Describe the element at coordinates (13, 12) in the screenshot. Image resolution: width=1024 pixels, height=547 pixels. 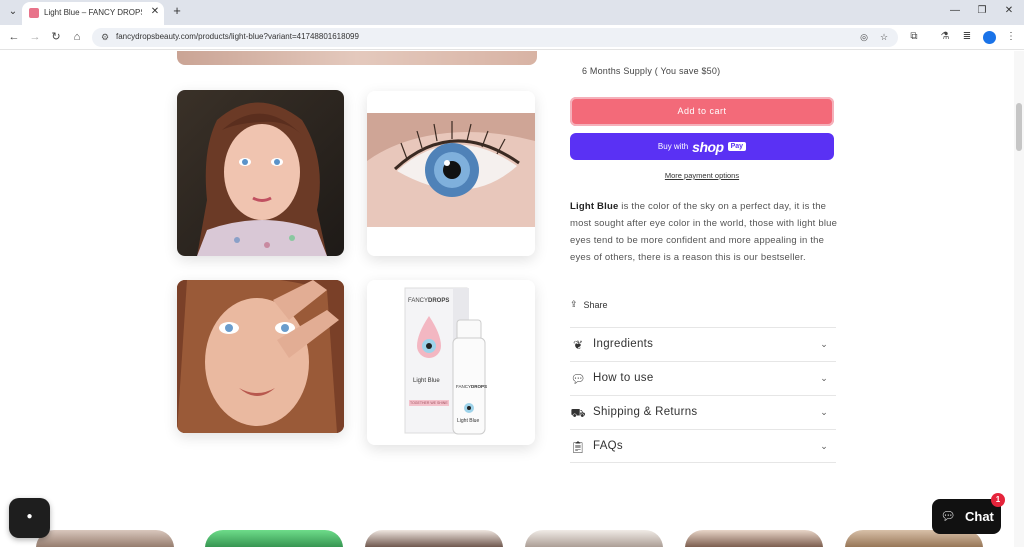
I see `tab-search-icon: ⌄` at that location.